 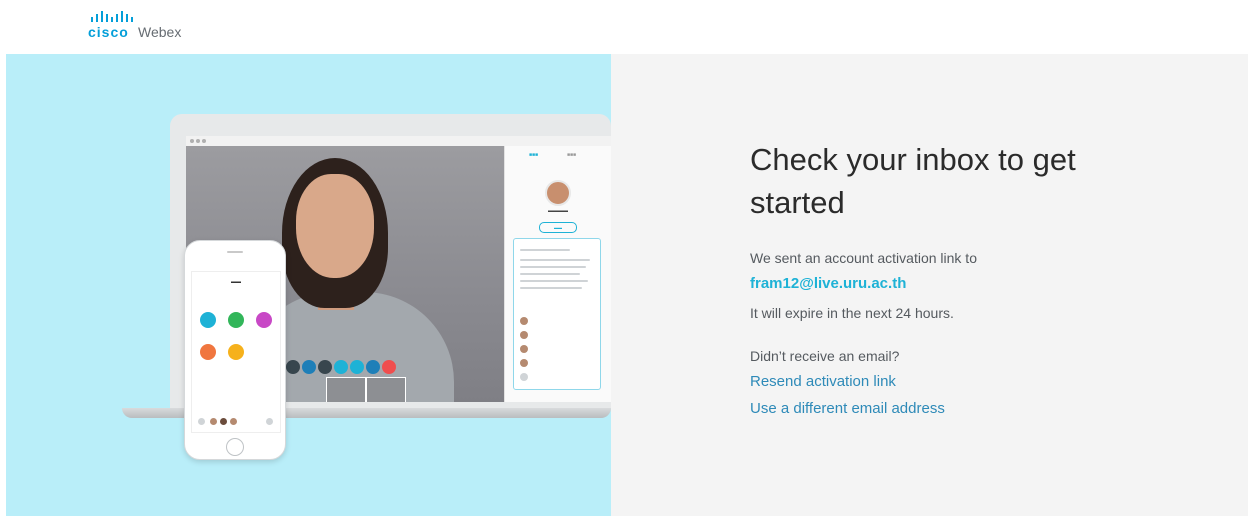 What do you see at coordinates (558, 211) in the screenshot?
I see `contact-name-placeholder: ▬▬▬▬` at bounding box center [558, 211].